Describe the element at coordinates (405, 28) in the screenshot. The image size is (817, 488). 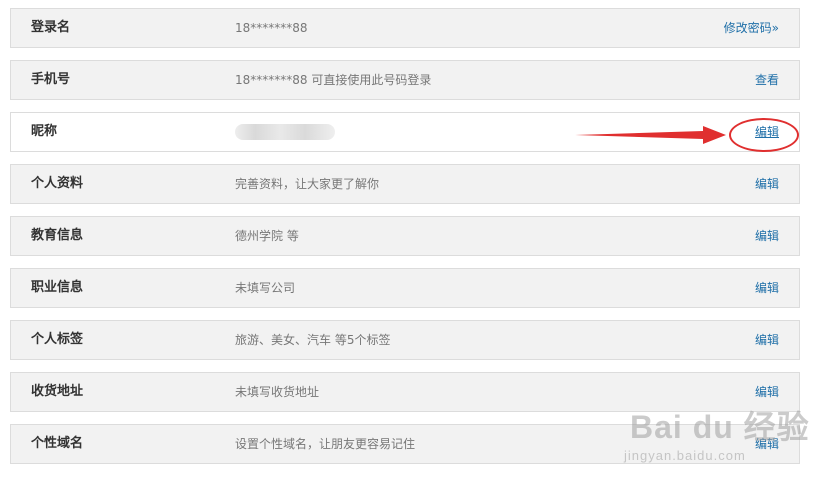
I see `row-login-name: 登录名 18*******88 修改密码»` at that location.